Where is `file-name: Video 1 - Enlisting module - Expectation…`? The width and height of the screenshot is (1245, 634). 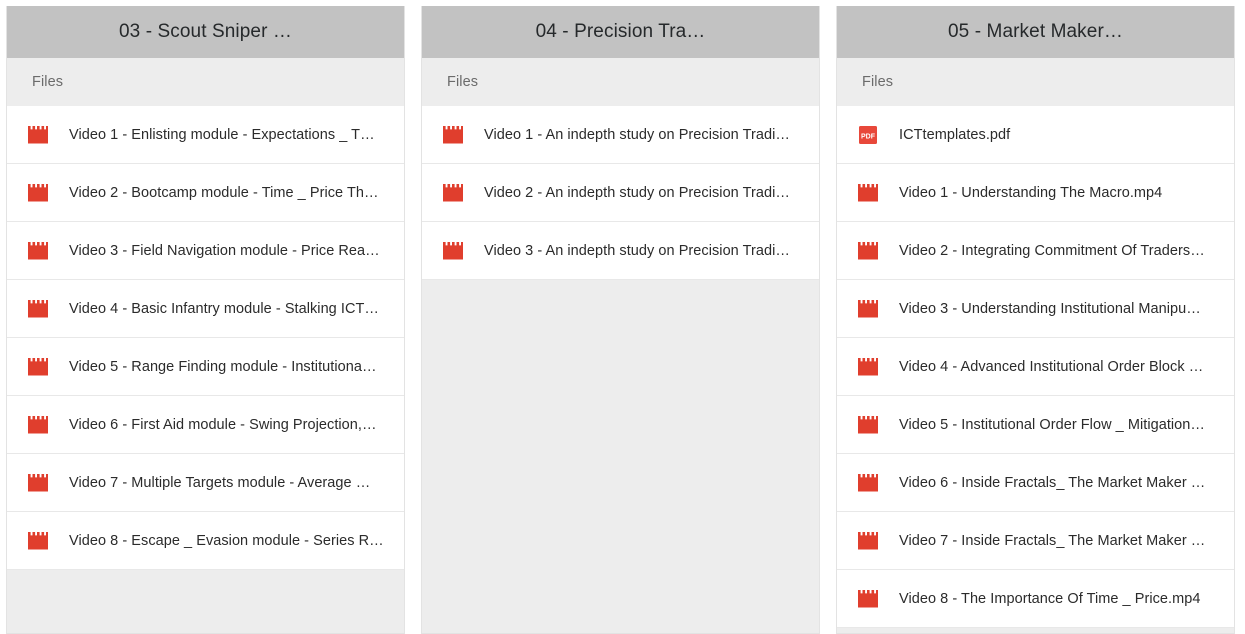 file-name: Video 1 - Enlisting module - Expectation… is located at coordinates (222, 134).